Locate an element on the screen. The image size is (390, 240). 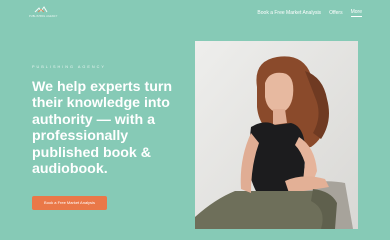
nav-link-more: More is located at coordinates (356, 13).